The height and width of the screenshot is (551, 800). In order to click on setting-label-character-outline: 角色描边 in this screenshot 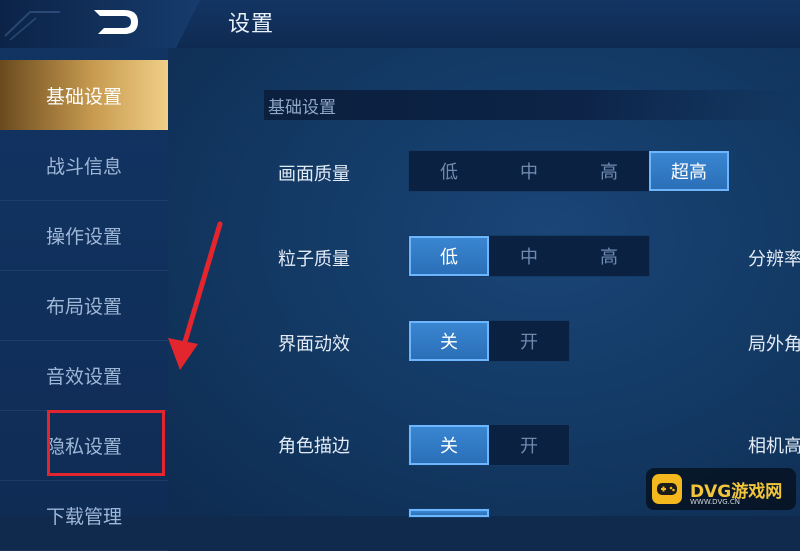, I will do `click(314, 446)`.